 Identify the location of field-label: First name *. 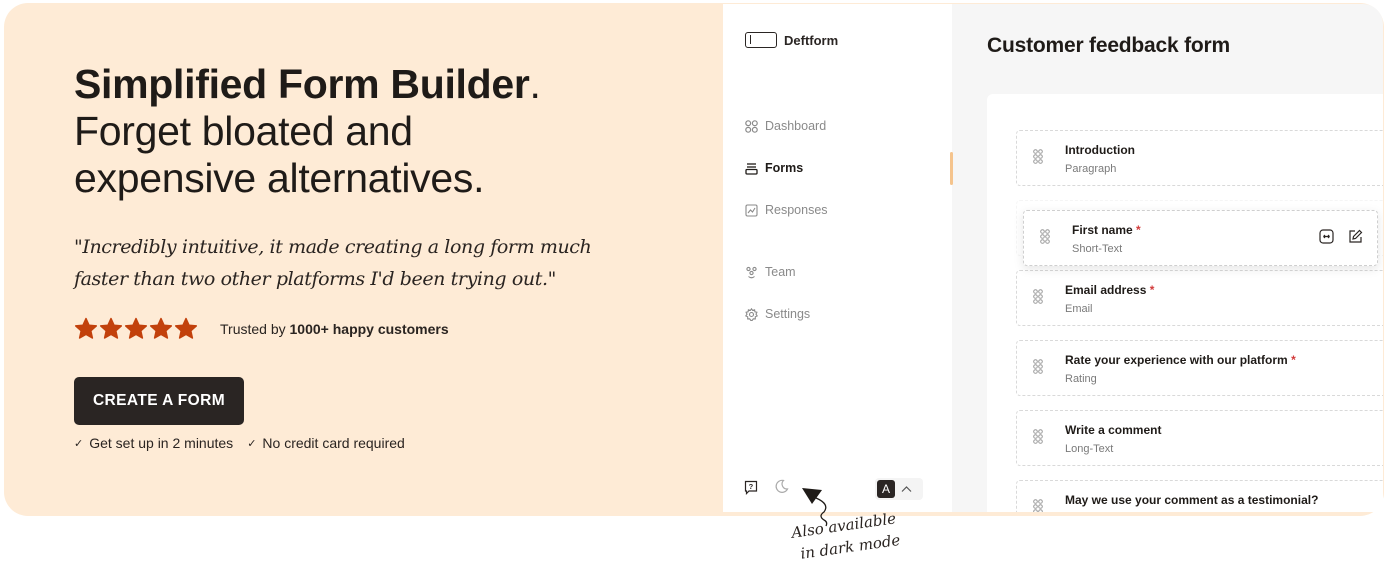
(1106, 230).